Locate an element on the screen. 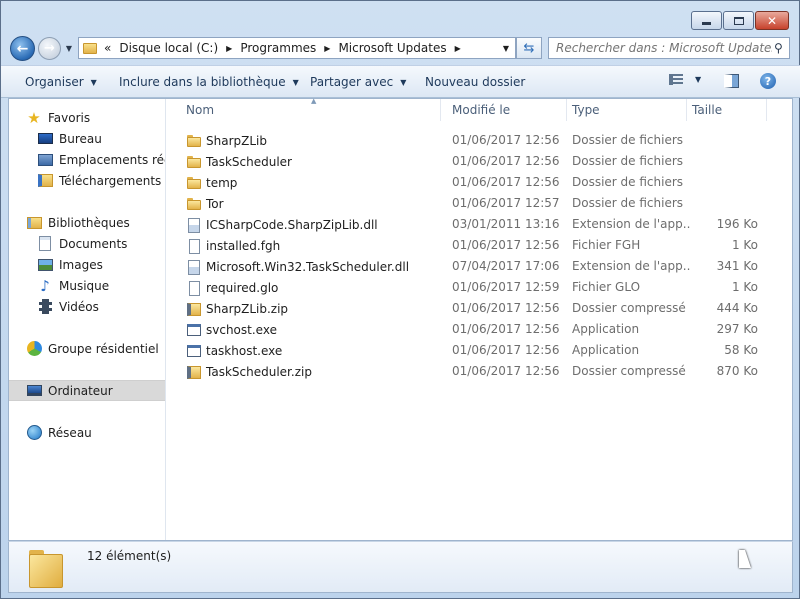 Image resolution: width=800 pixels, height=599 pixels. search-box: ⚲ is located at coordinates (669, 48).